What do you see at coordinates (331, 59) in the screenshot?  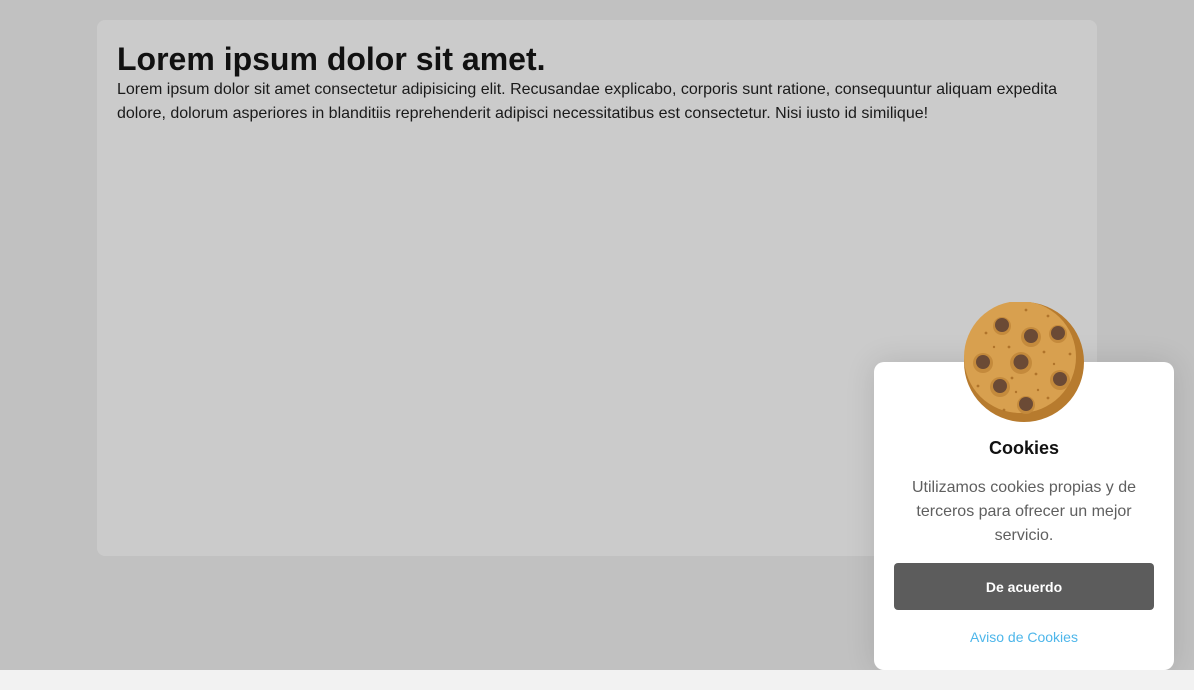 I see `page-heading: Lorem ipsum dolor sit amet.` at bounding box center [331, 59].